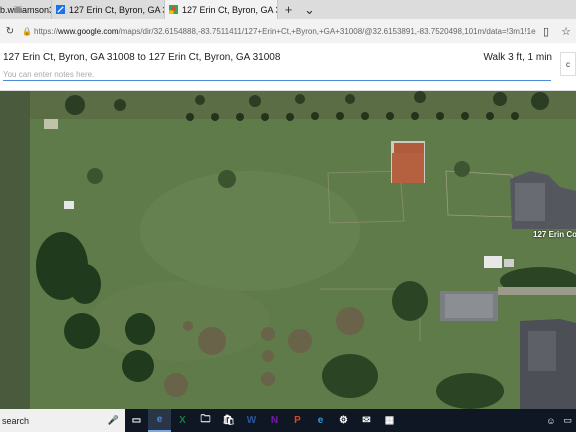 Image resolution: width=576 pixels, height=432 pixels. What do you see at coordinates (116, 9) in the screenshot?
I see `tab-label: 127 Erin Ct, Byron, GA 3100` at bounding box center [116, 9].